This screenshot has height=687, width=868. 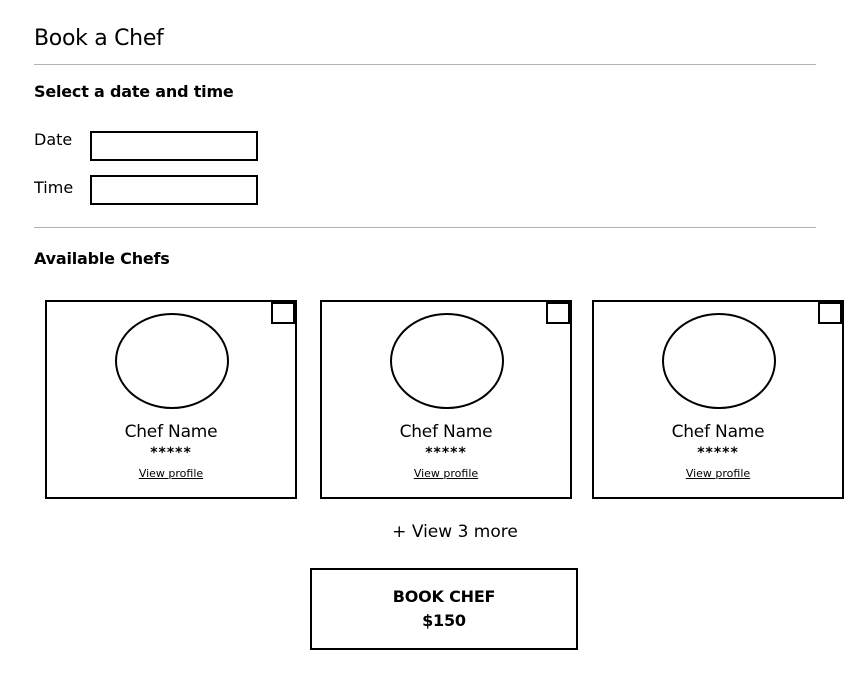 What do you see at coordinates (174, 146) in the screenshot?
I see `date-input` at bounding box center [174, 146].